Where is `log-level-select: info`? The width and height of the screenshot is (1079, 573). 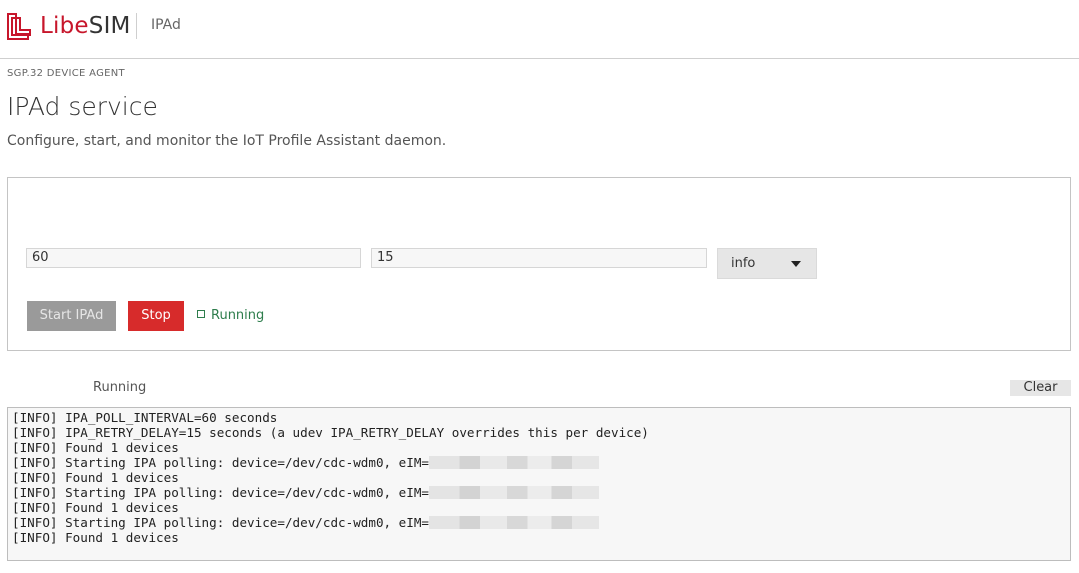
log-level-select: info is located at coordinates (767, 263).